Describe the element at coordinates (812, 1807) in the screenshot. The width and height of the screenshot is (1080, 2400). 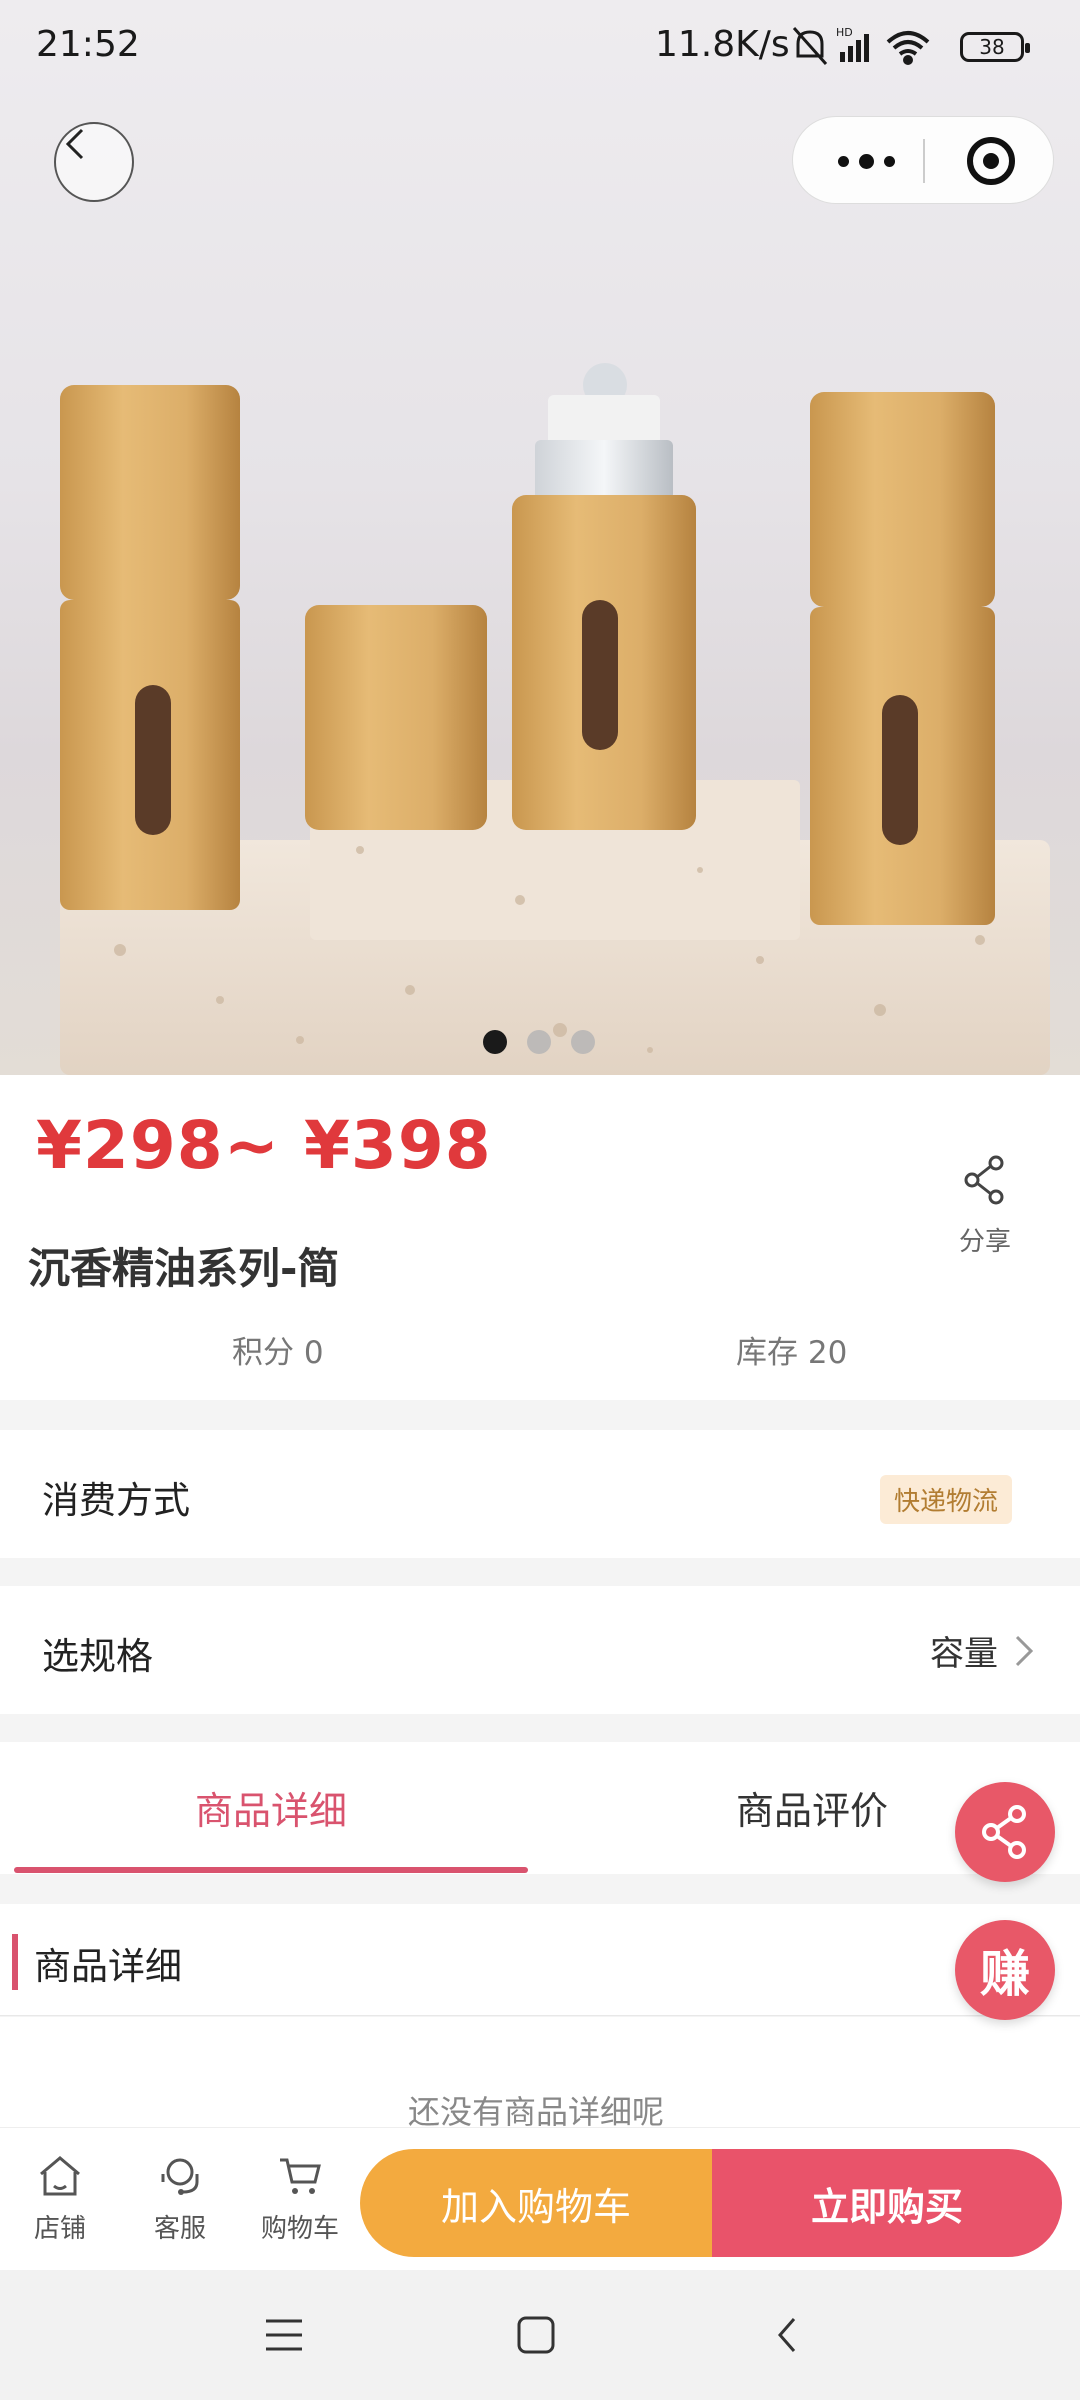
I see `tab-product-reviews: 商品评价` at that location.